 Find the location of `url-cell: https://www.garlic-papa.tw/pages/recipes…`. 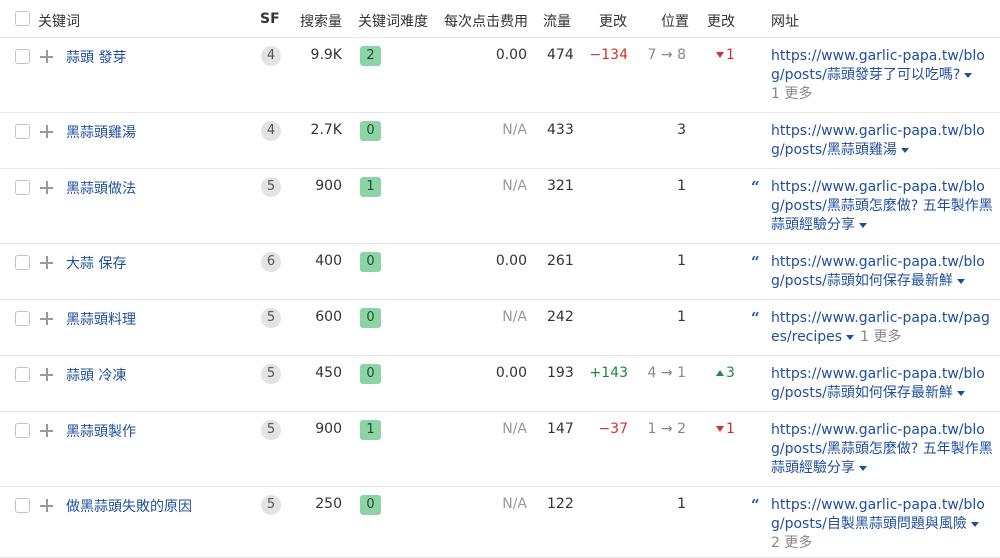

url-cell: https://www.garlic-papa.tw/pages/recipes… is located at coordinates (883, 328).